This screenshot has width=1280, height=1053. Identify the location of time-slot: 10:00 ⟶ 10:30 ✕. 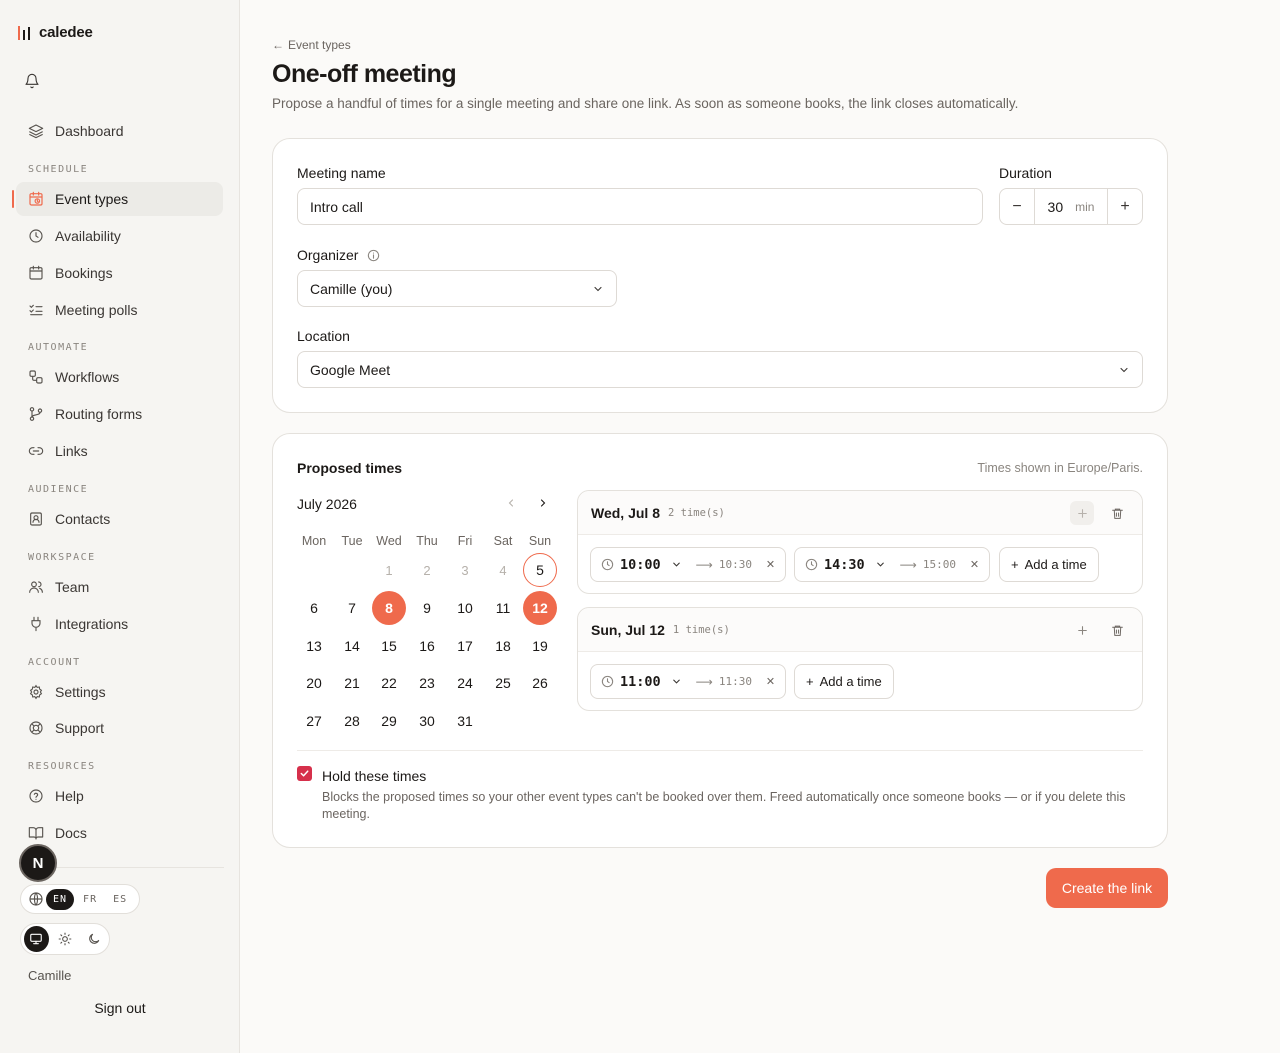
(688, 564).